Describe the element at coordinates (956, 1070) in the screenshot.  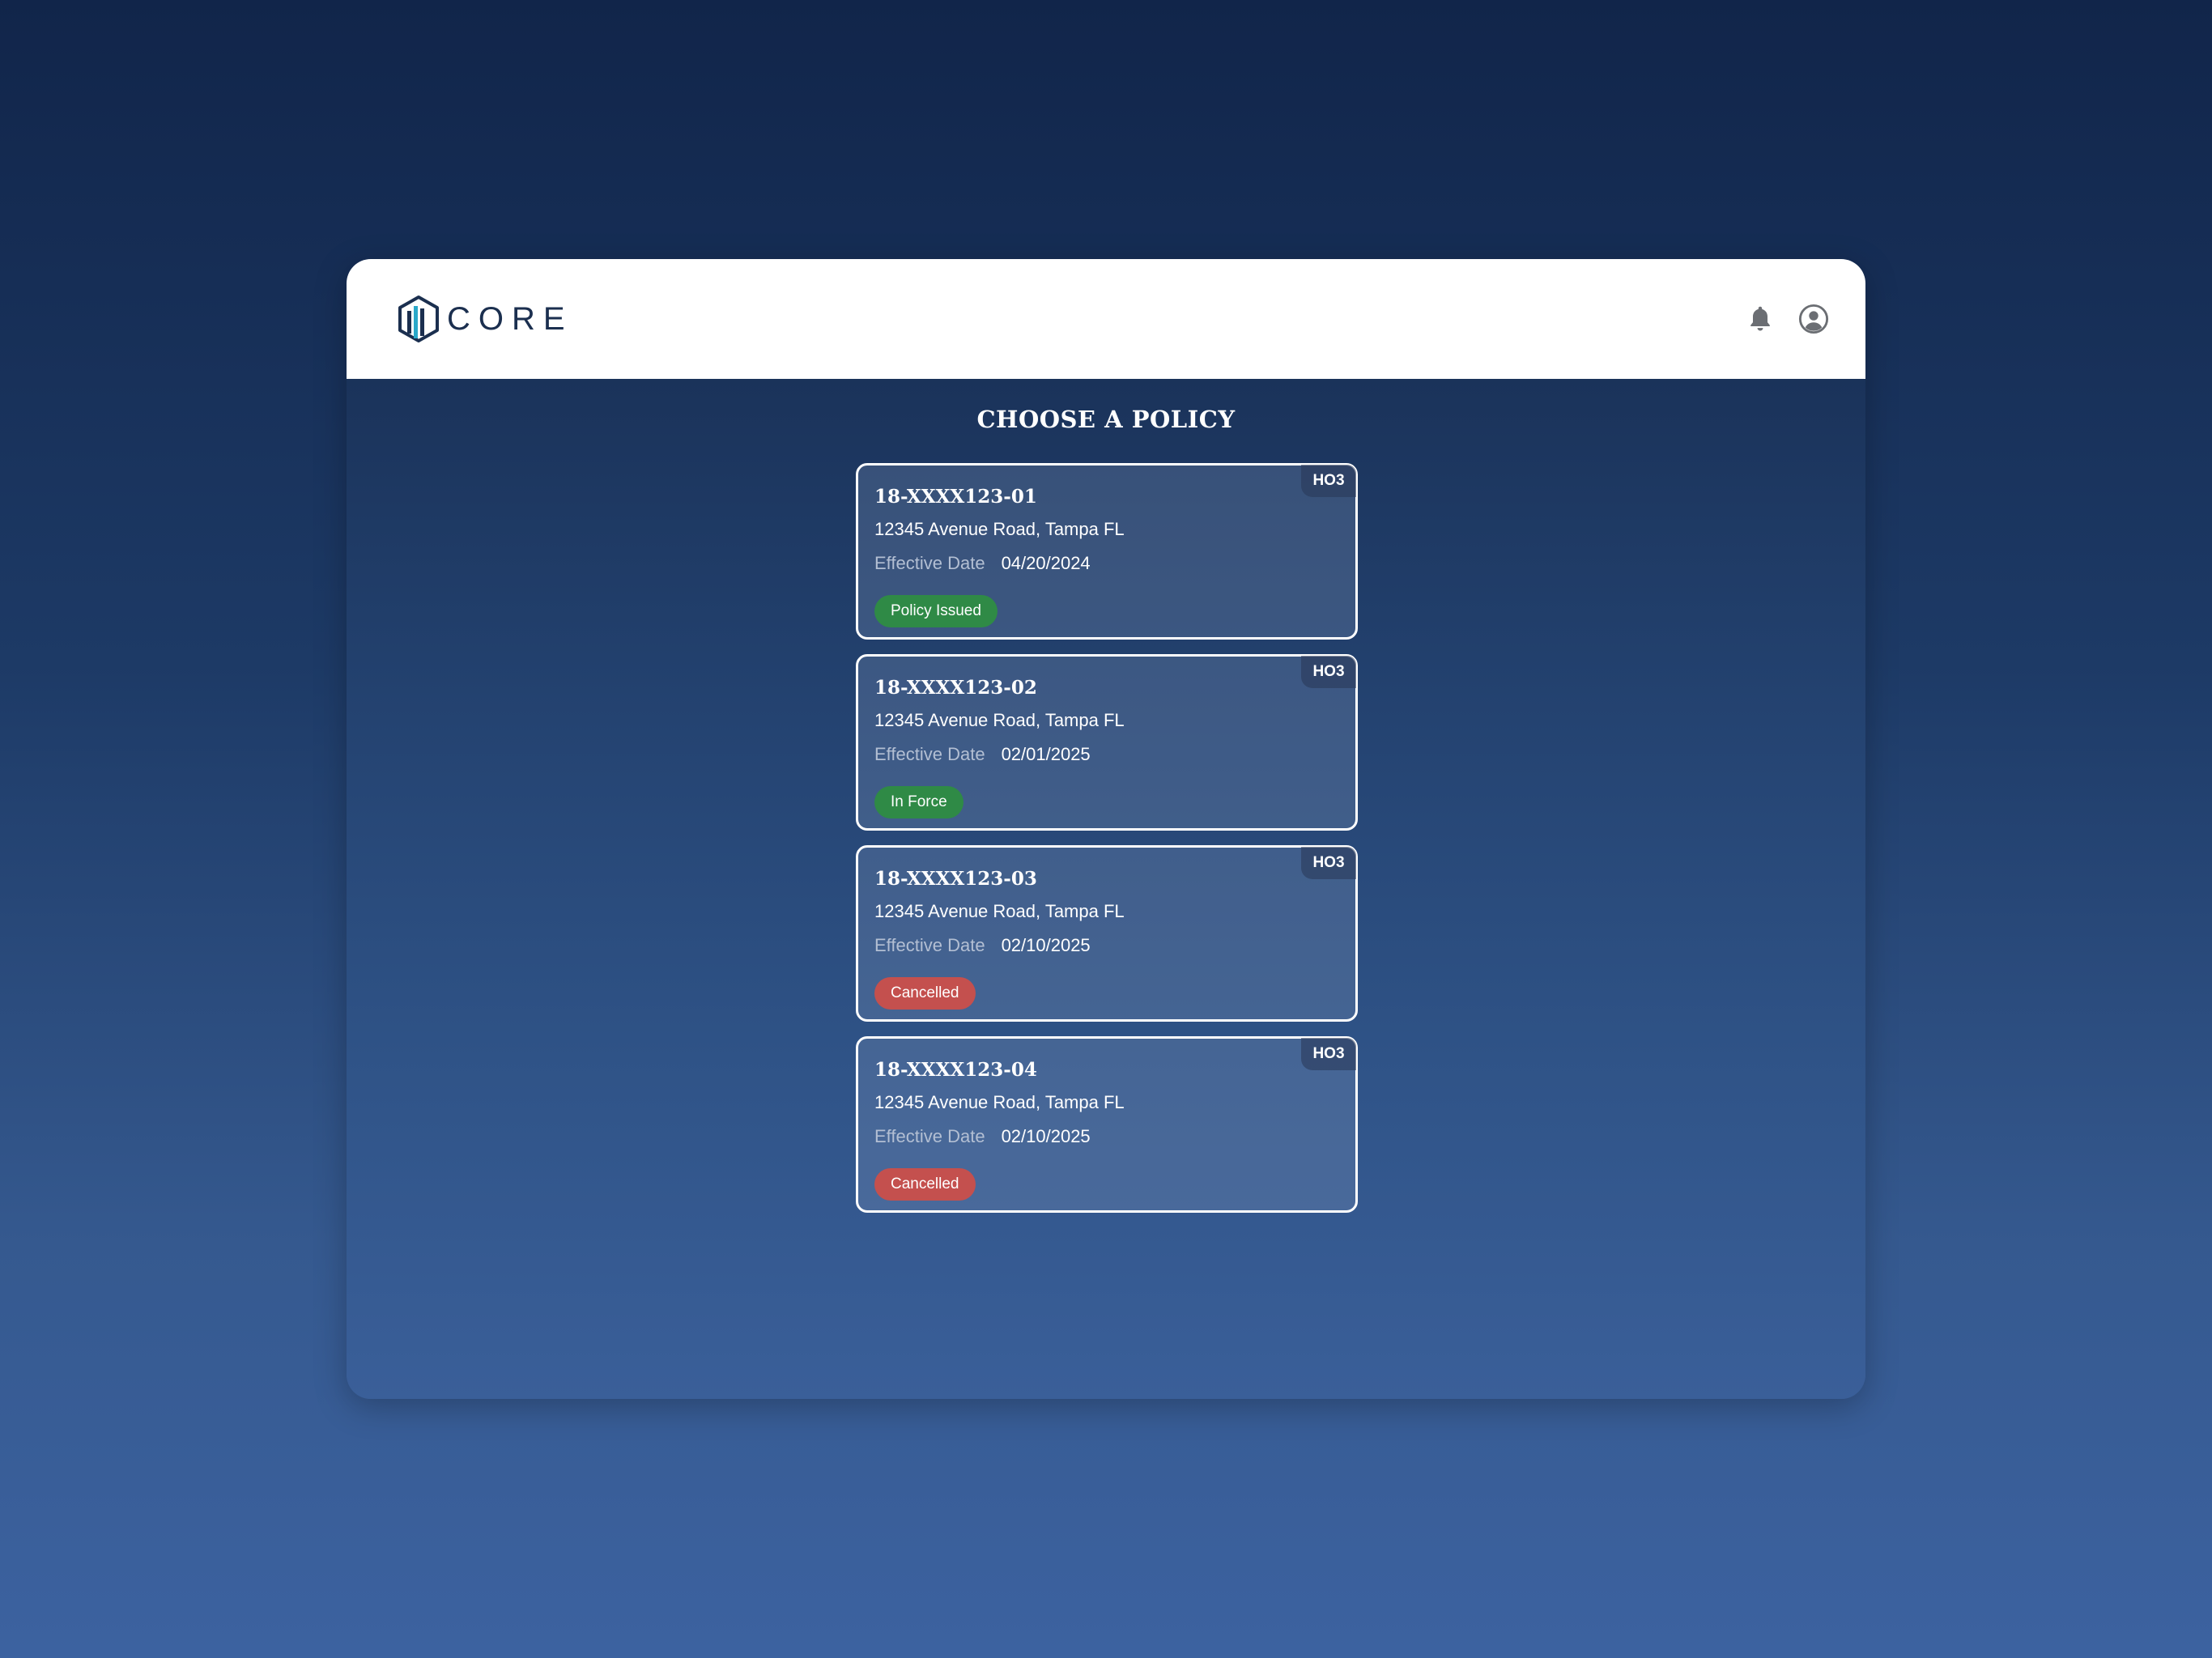
I see `policy-number: 18-XXXX123-04` at that location.